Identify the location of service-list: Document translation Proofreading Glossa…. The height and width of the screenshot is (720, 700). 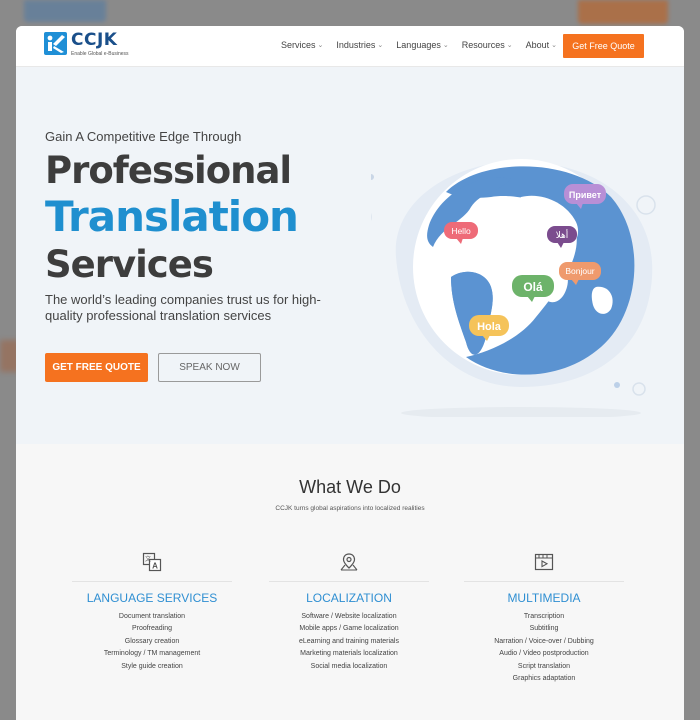
(152, 642).